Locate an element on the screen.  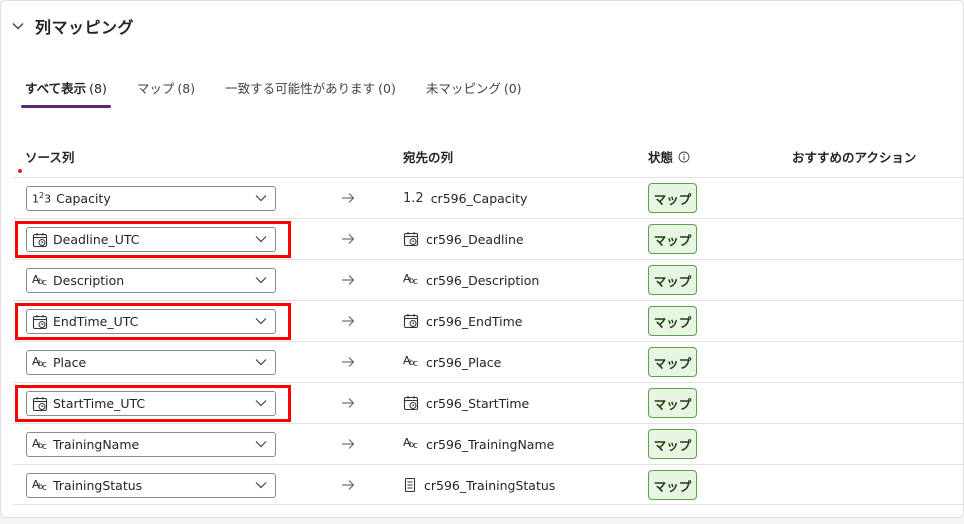
tab-possible-match: 一致する可能性があります (0) is located at coordinates (310, 89).